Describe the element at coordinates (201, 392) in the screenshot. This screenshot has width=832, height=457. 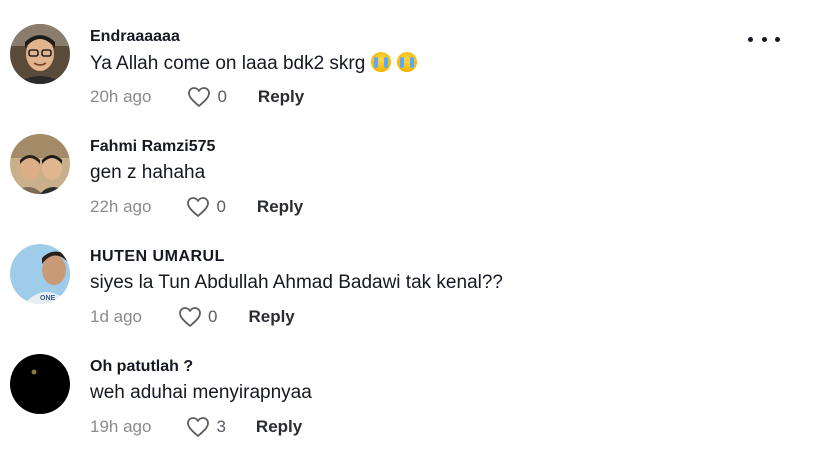
I see `comment-text: weh aduhai menyirapnyaa` at that location.